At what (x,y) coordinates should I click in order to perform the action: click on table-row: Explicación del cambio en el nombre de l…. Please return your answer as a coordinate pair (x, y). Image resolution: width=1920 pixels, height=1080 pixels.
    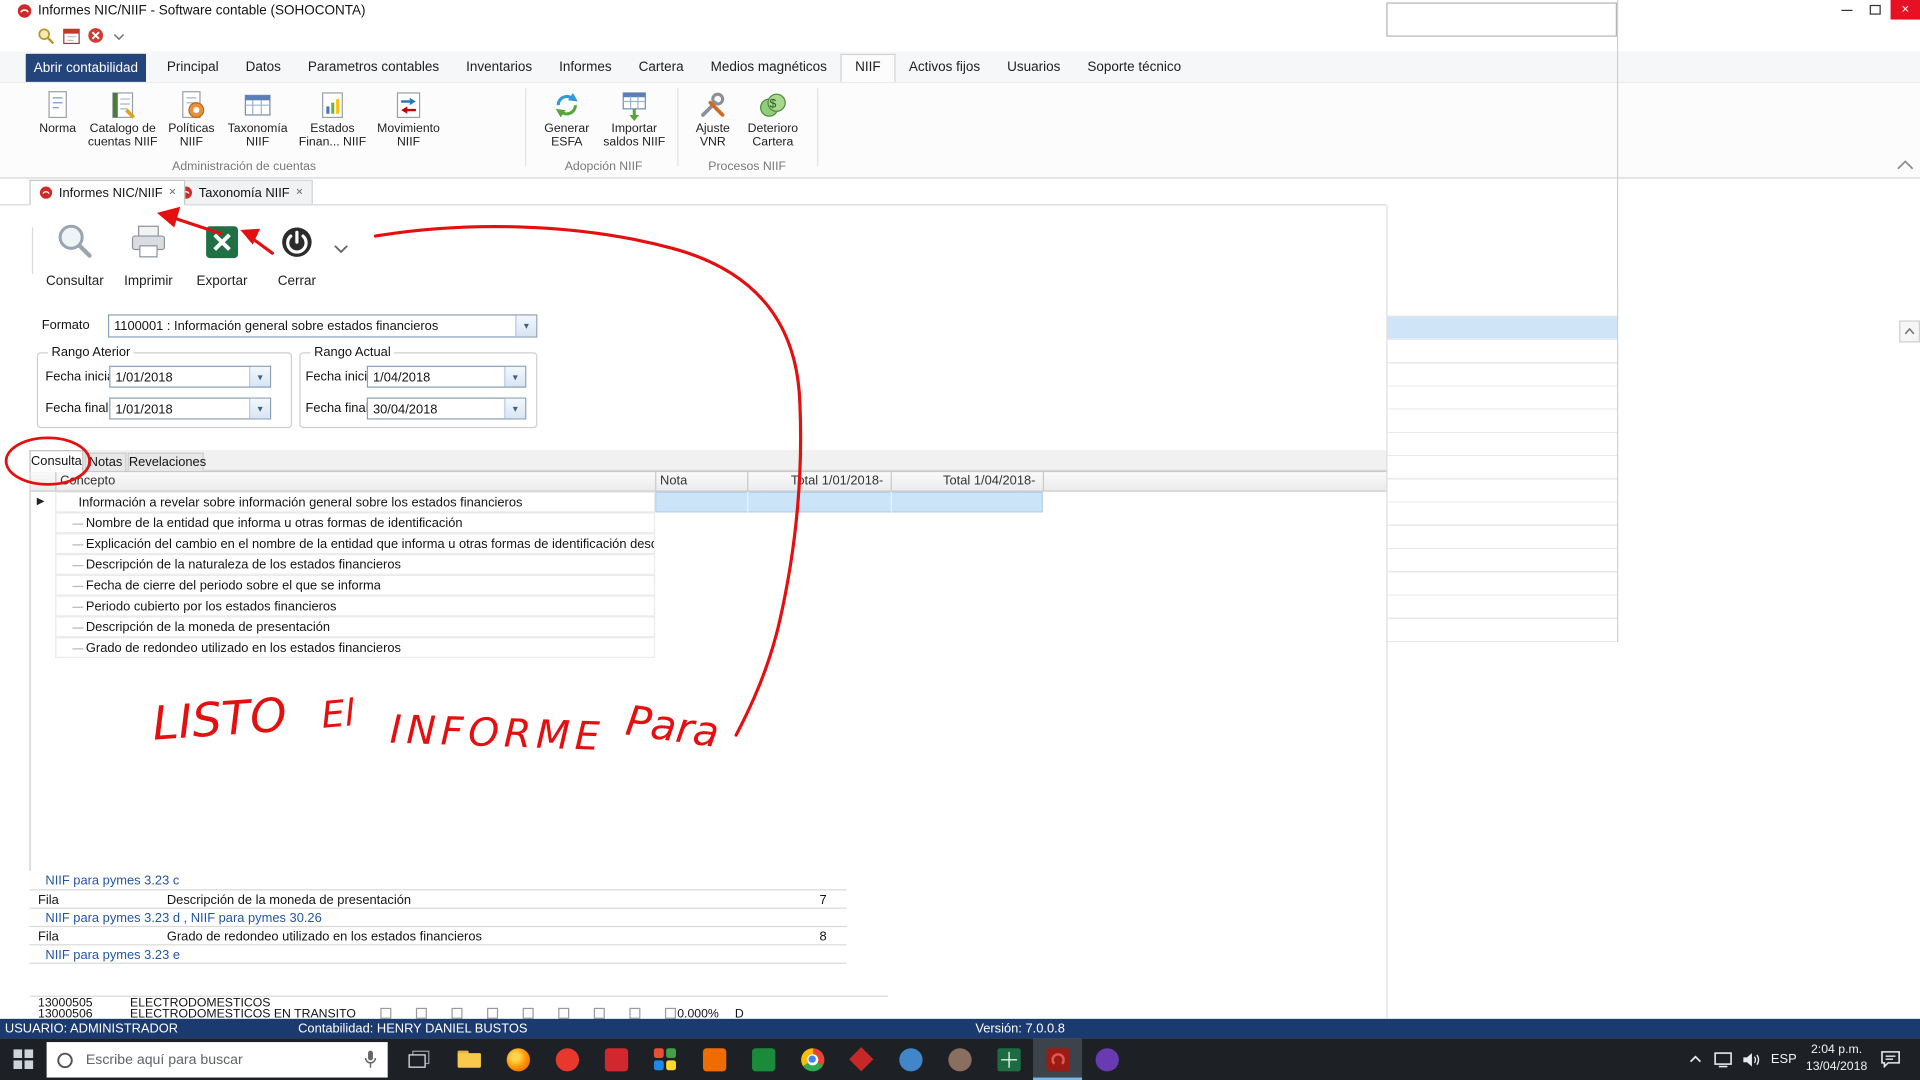
    Looking at the image, I should click on (355, 544).